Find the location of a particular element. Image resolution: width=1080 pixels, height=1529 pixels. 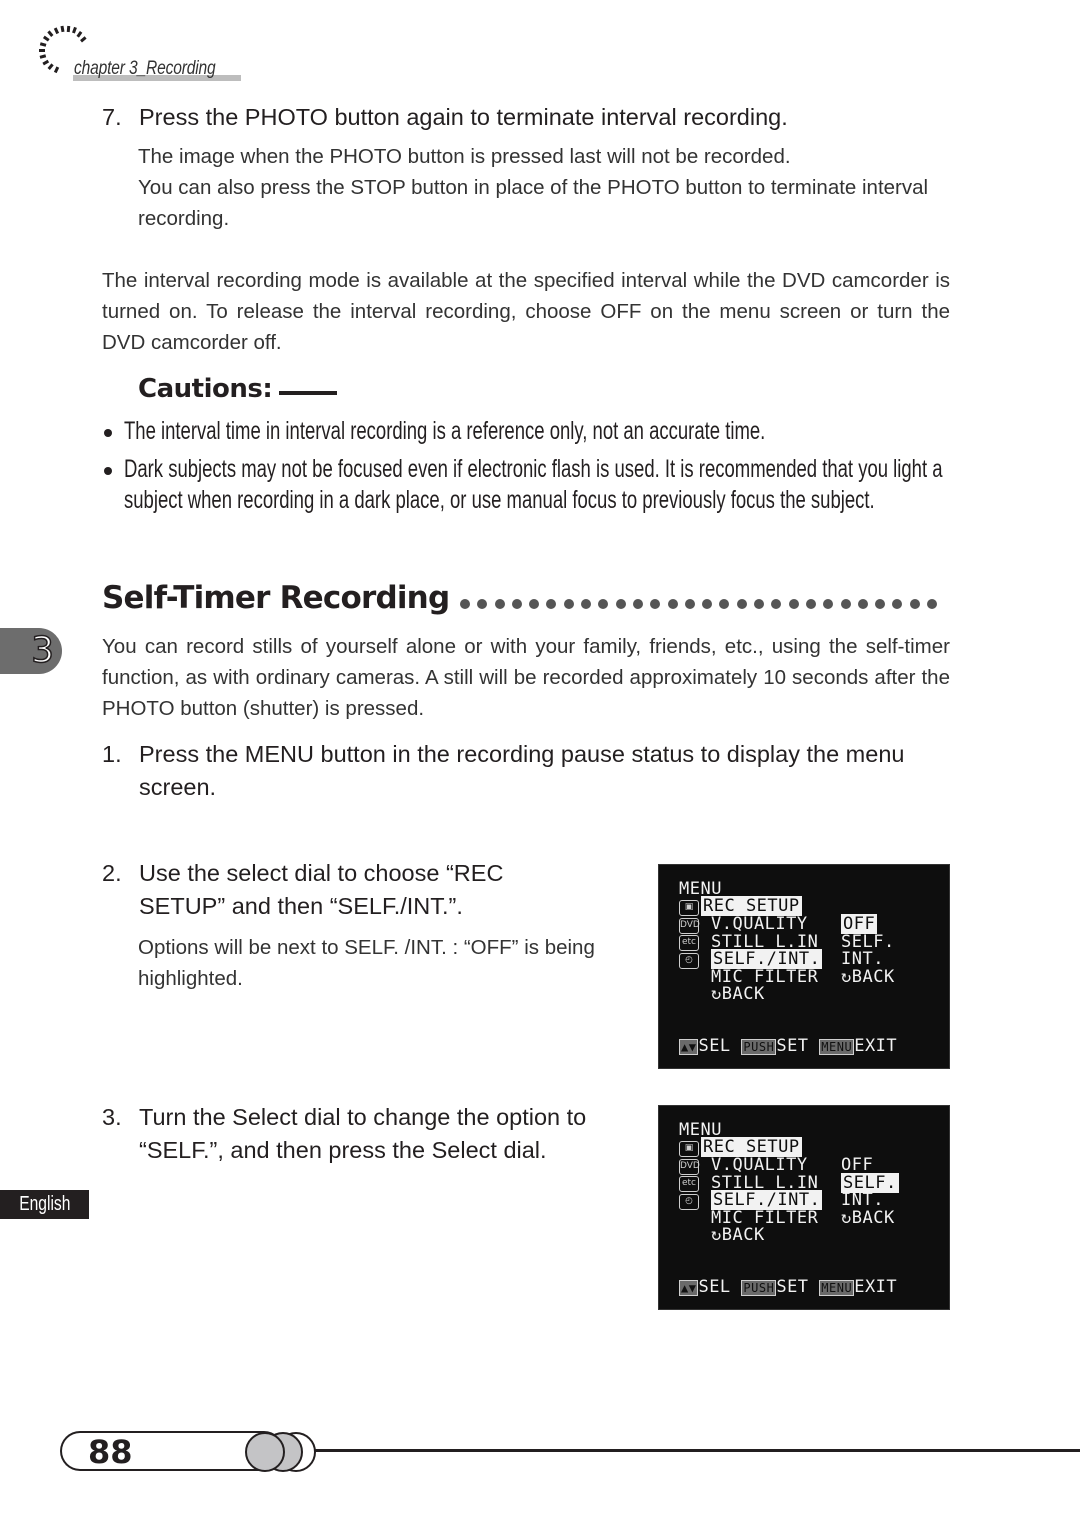

title-dot-leader is located at coordinates (706, 602).